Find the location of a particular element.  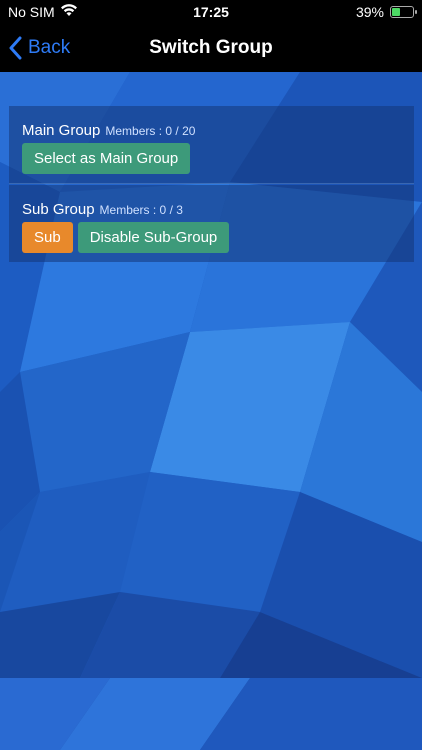

navigation-bar: Back Switch Group is located at coordinates (211, 48).